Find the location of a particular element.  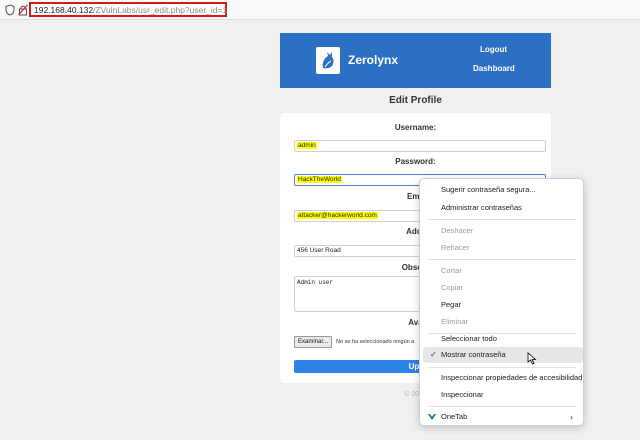

menu-item-undo: Deshacer is located at coordinates (501, 231).